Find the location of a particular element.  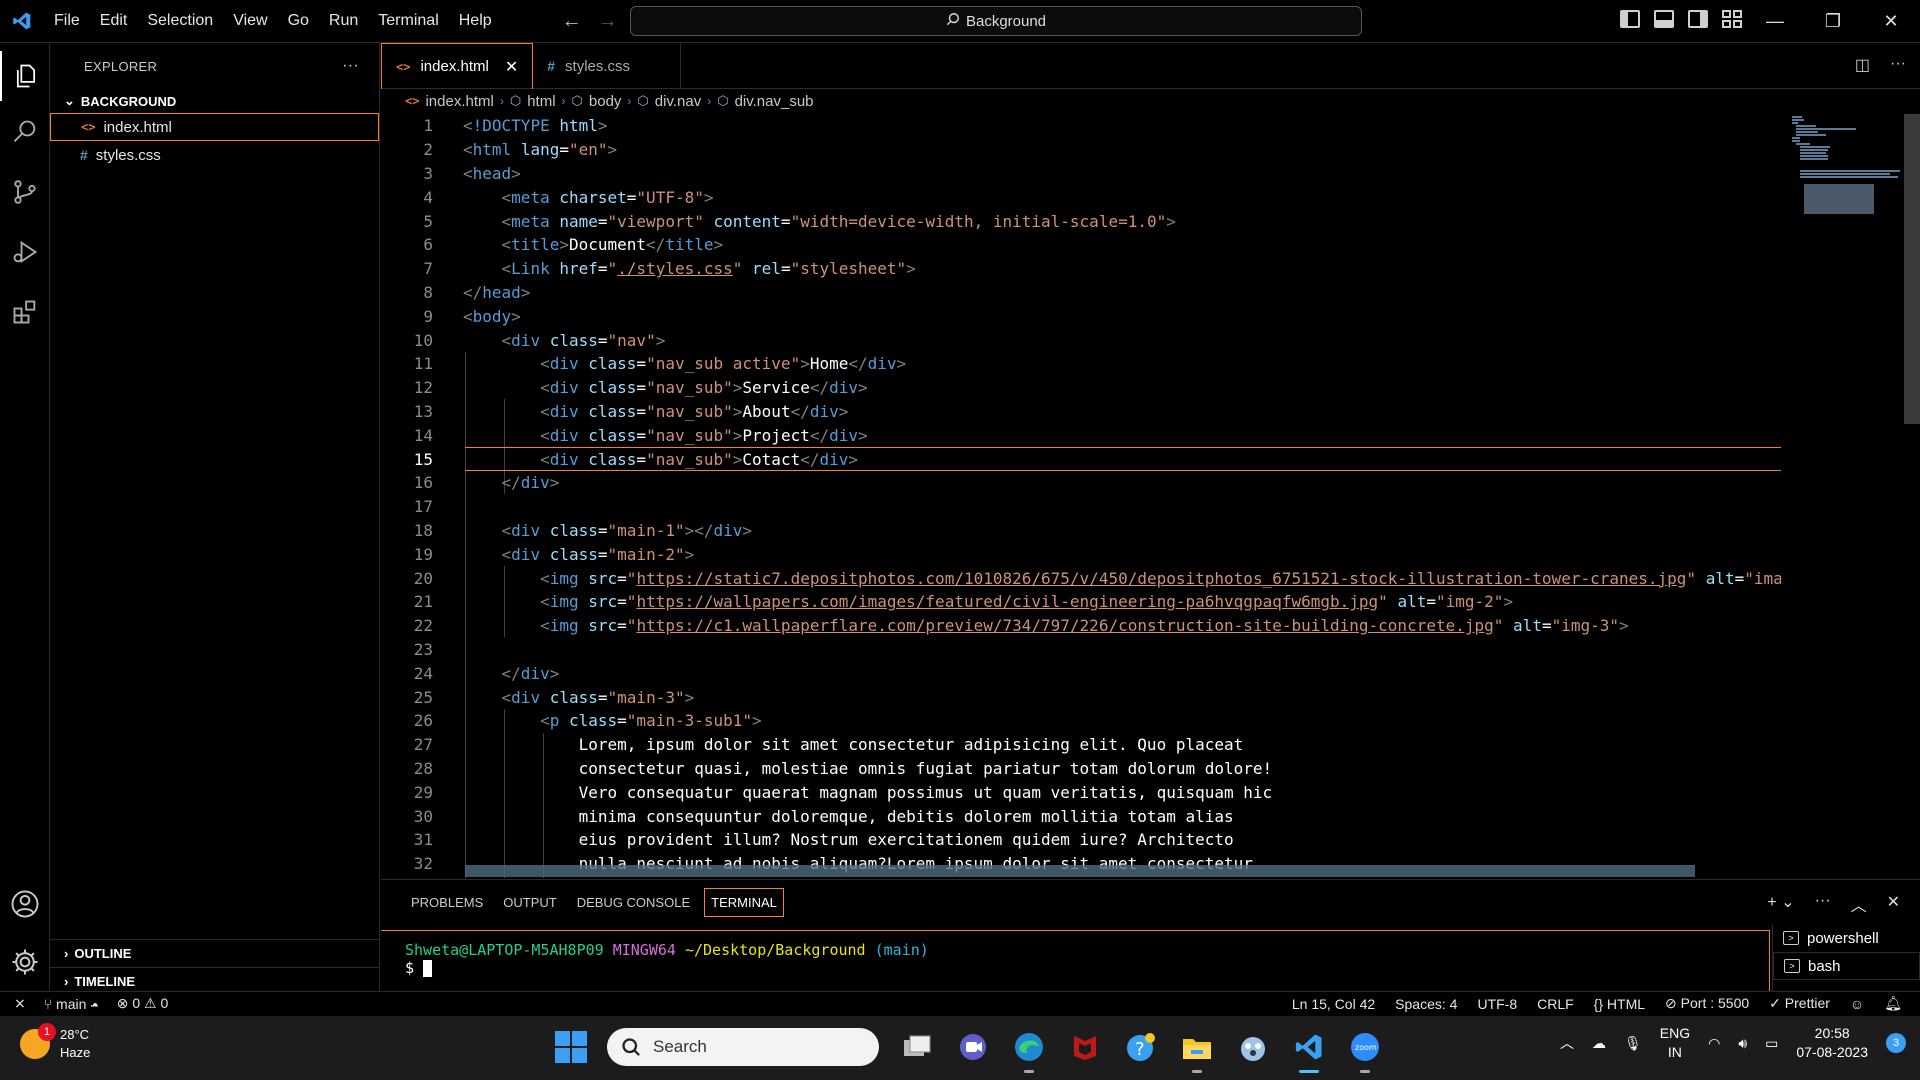

toggle-primary-sidebar-icon is located at coordinates (1630, 19).